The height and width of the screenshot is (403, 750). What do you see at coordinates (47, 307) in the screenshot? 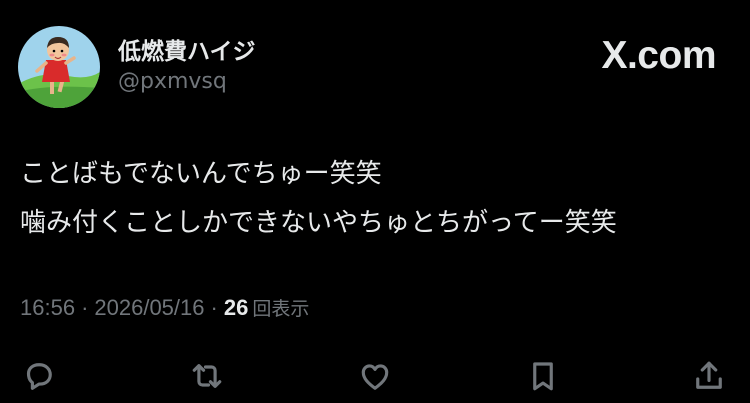
I see `tweet-time: 16:56` at bounding box center [47, 307].